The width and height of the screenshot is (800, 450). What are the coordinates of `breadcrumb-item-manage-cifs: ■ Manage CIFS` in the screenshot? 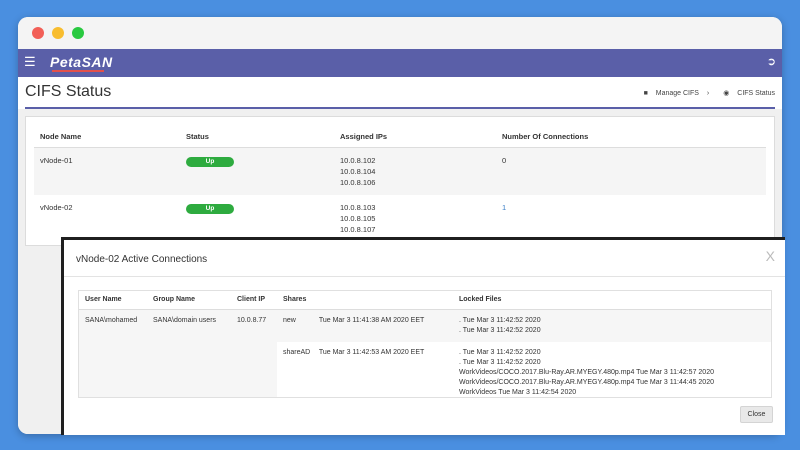 It's located at (668, 93).